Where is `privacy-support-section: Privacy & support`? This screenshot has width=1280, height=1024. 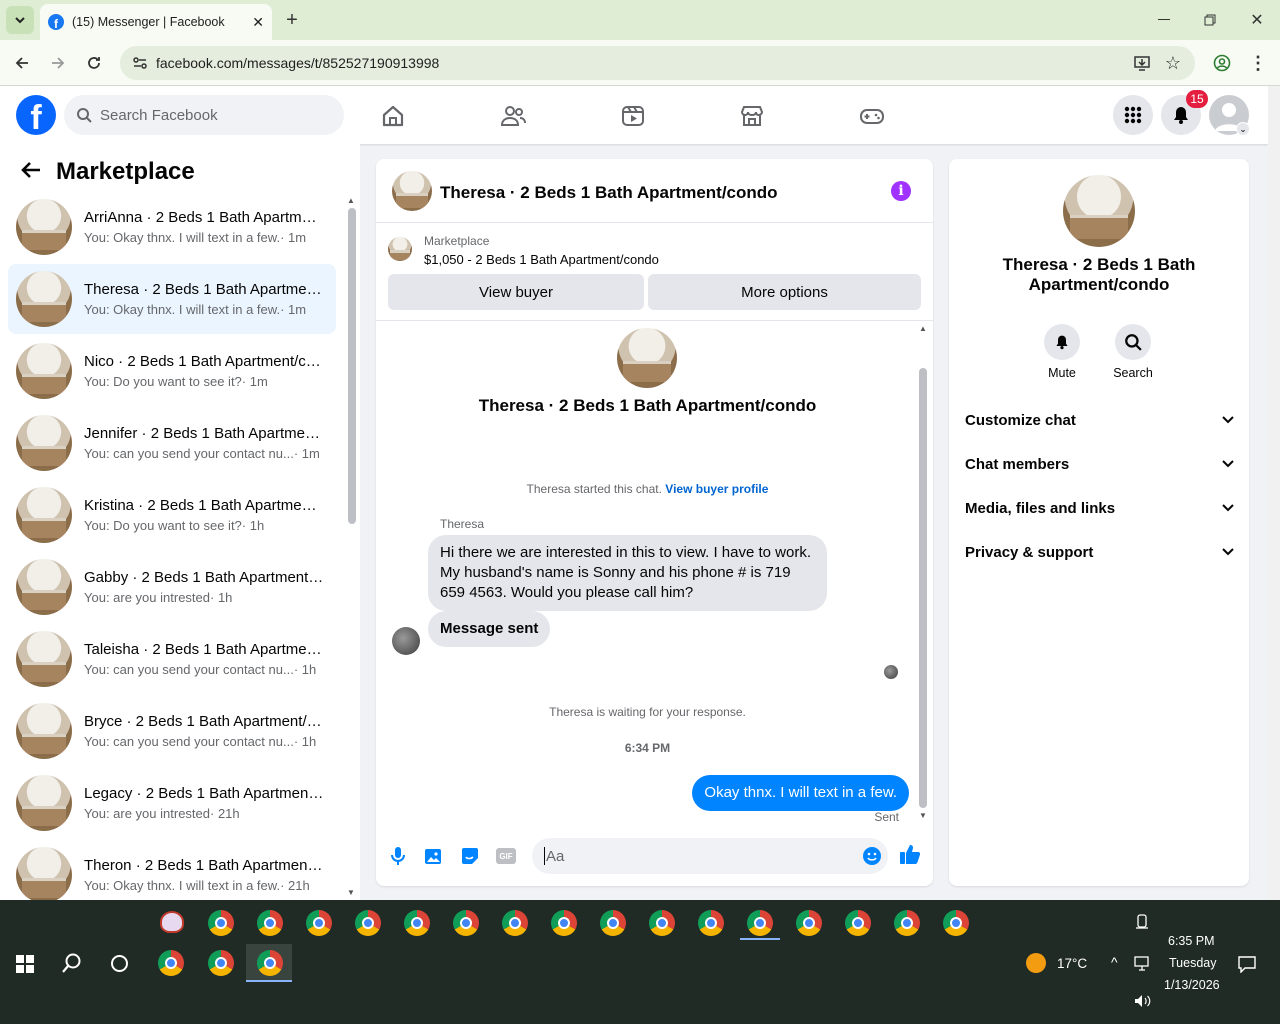 privacy-support-section: Privacy & support is located at coordinates (1100, 552).